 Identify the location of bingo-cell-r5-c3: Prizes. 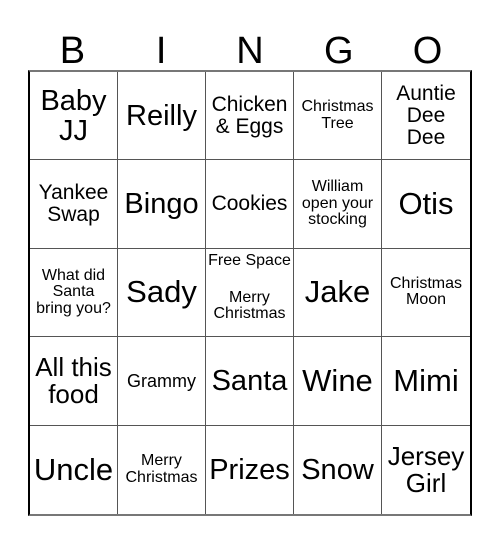
(250, 469).